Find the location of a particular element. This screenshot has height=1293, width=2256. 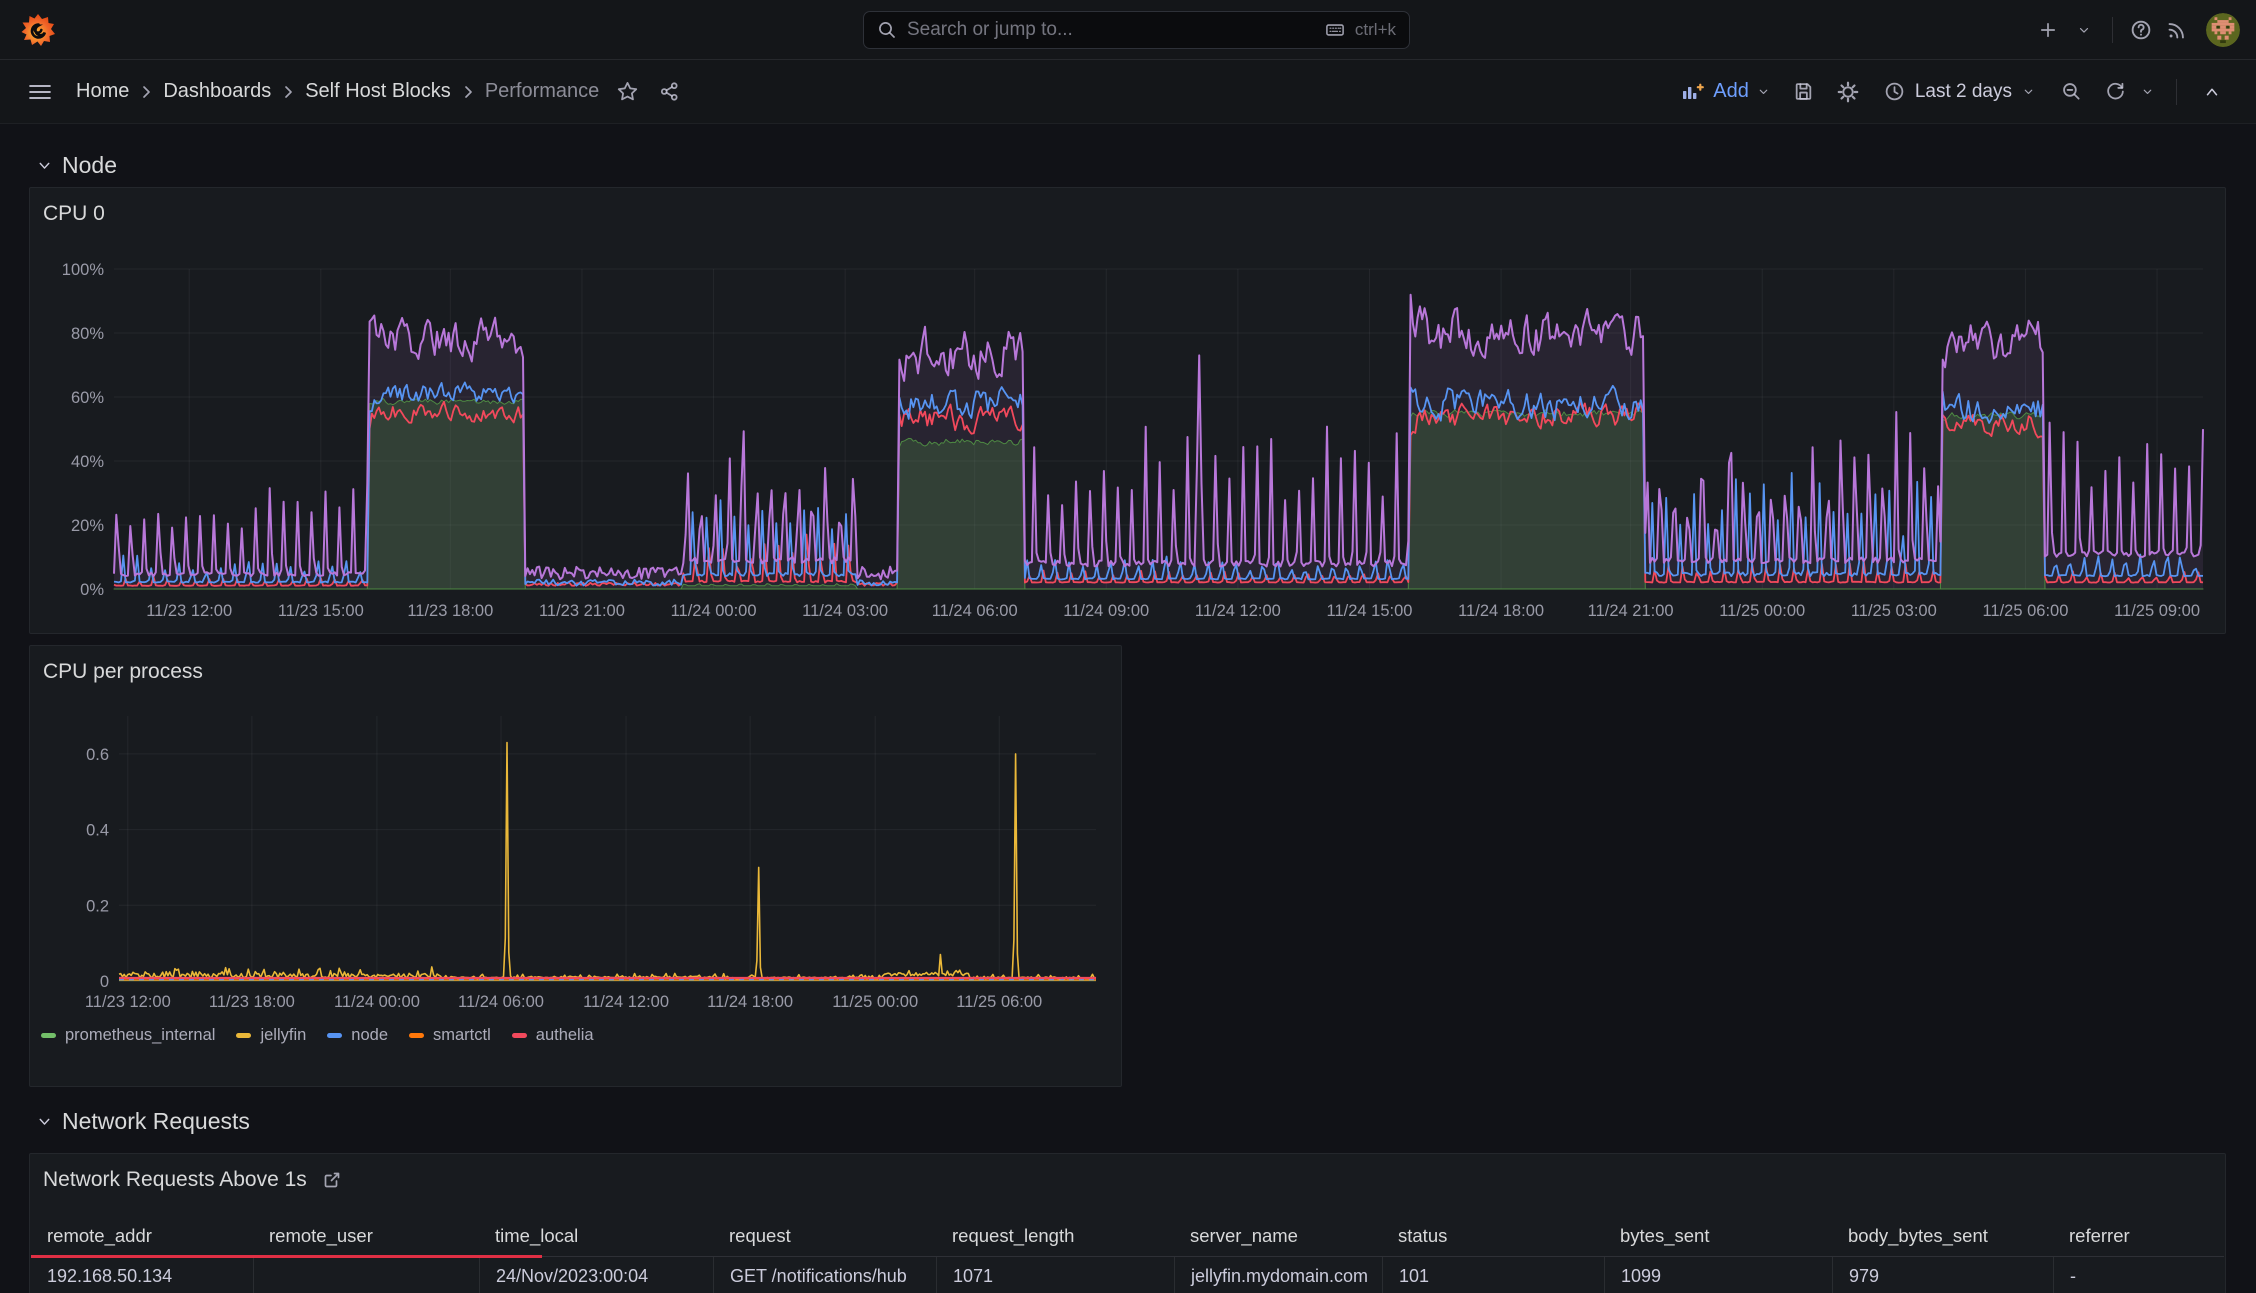

x-axis-tick: 11/23 15:00 is located at coordinates (321, 611).